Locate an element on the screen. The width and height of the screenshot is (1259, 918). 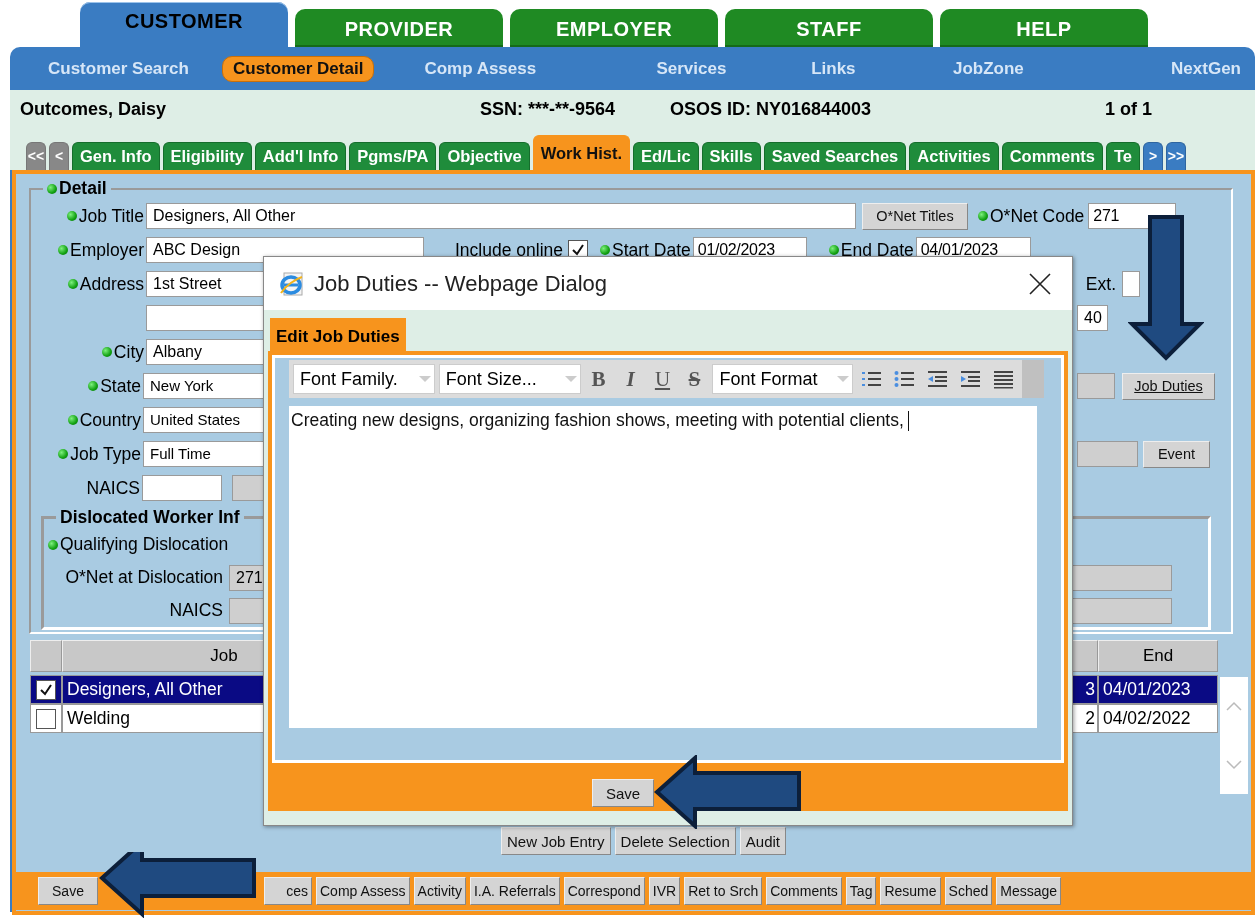
field-label: Address is located at coordinates (111, 284).